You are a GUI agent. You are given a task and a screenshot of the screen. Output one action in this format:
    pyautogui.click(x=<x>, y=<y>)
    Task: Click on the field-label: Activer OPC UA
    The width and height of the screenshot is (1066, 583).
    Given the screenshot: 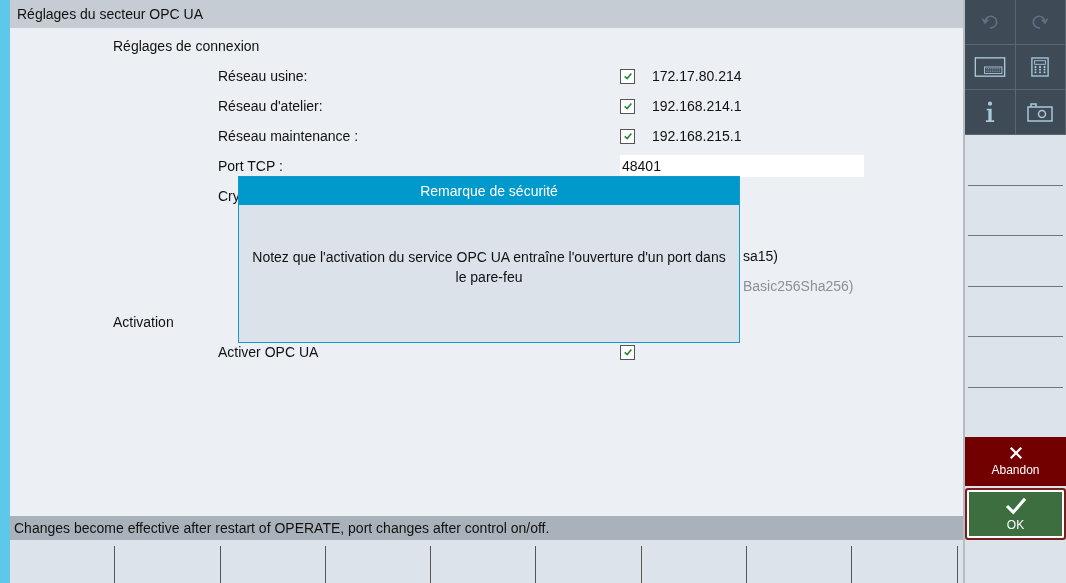 What is the action you would take?
    pyautogui.click(x=268, y=352)
    